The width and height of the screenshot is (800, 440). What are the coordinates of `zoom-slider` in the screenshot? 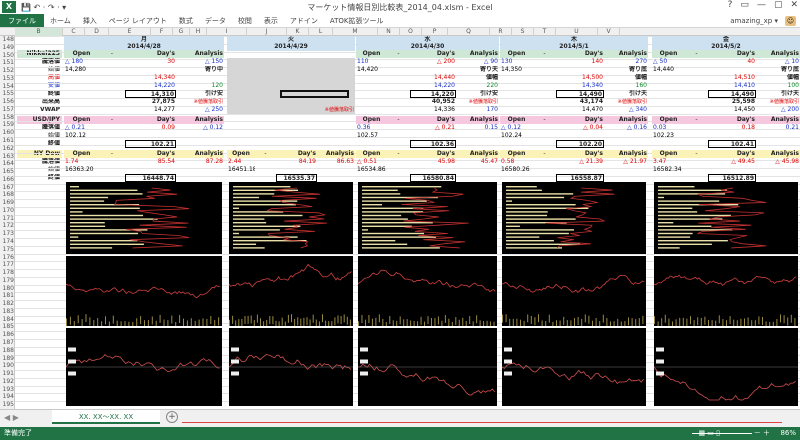 It's located at (722, 433).